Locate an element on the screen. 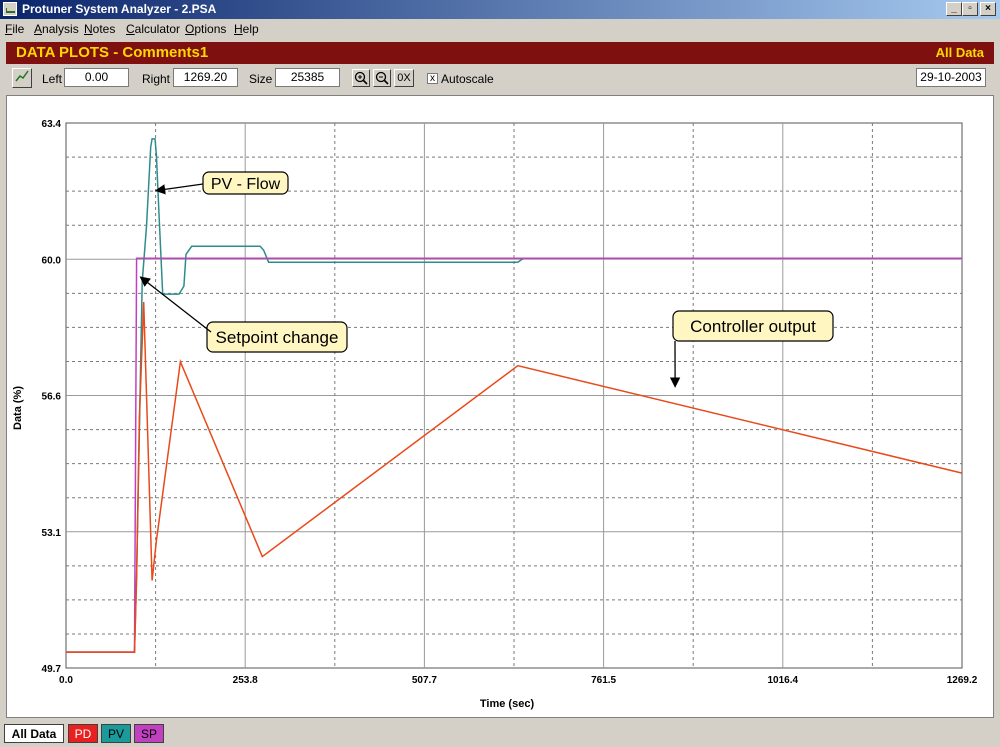  banner-title: DATA PLOTS - Comments1 is located at coordinates (112, 52).